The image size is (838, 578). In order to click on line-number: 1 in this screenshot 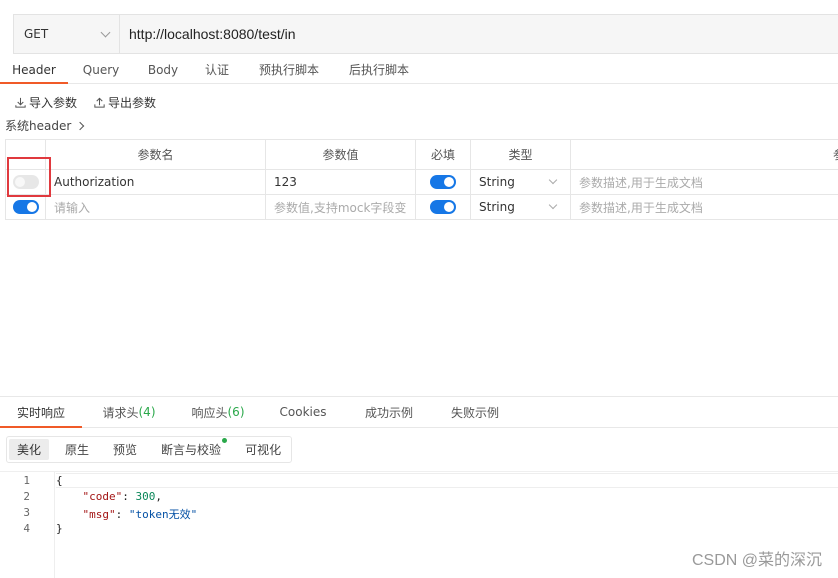, I will do `click(26, 480)`.